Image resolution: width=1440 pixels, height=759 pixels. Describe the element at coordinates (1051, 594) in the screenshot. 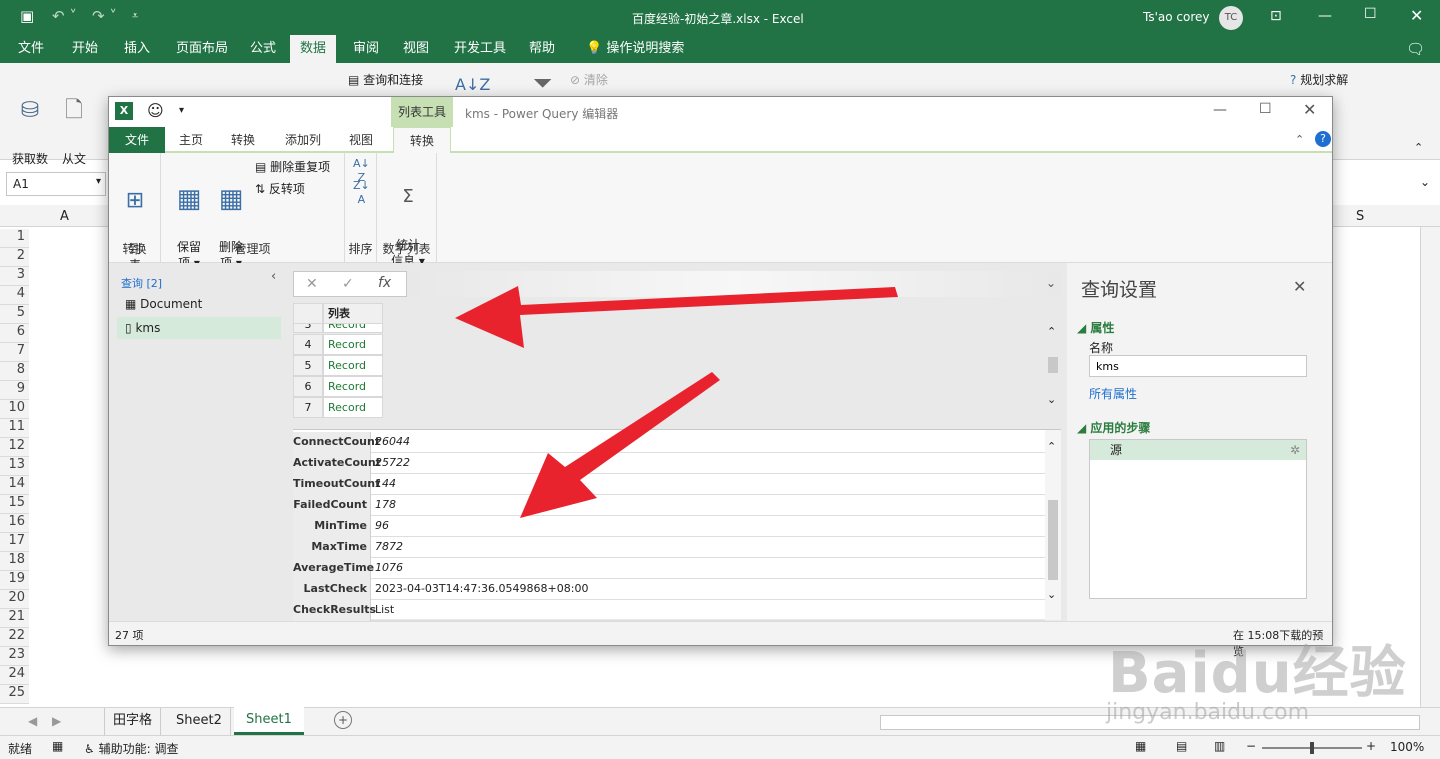

I see `record-scroll-down-icon: ⌄` at that location.